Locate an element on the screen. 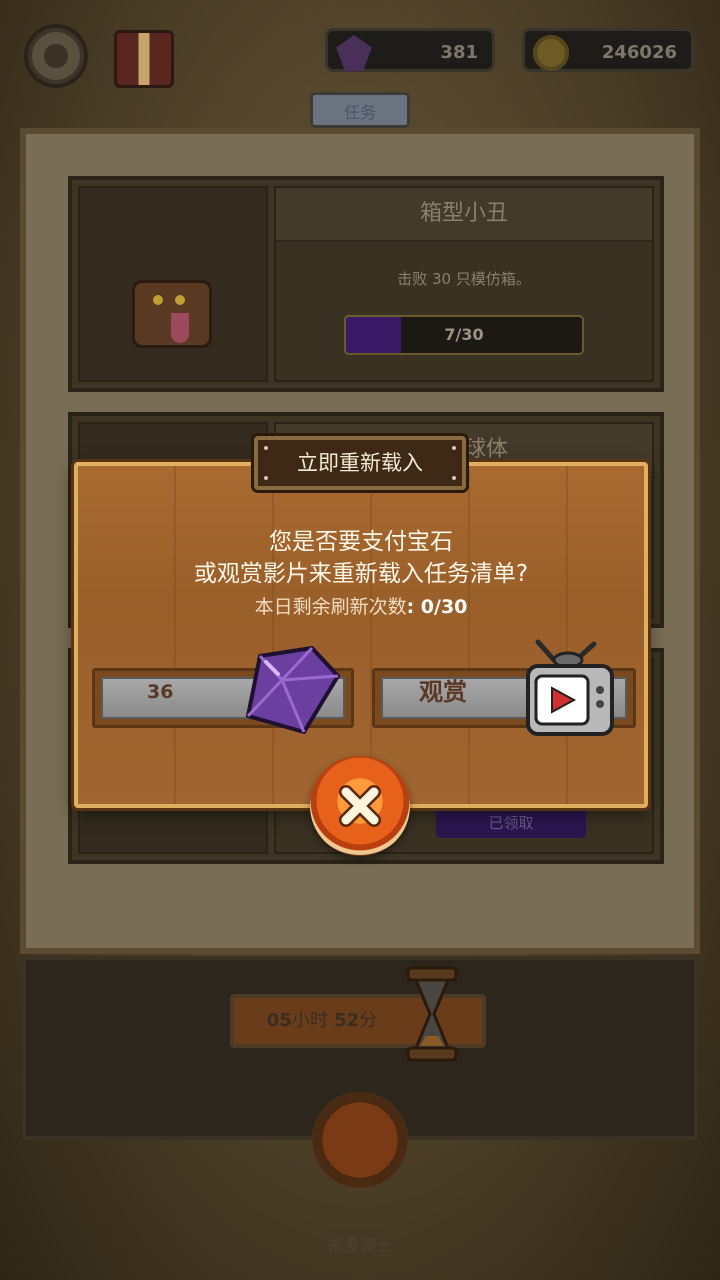  coin-icon is located at coordinates (551, 53).